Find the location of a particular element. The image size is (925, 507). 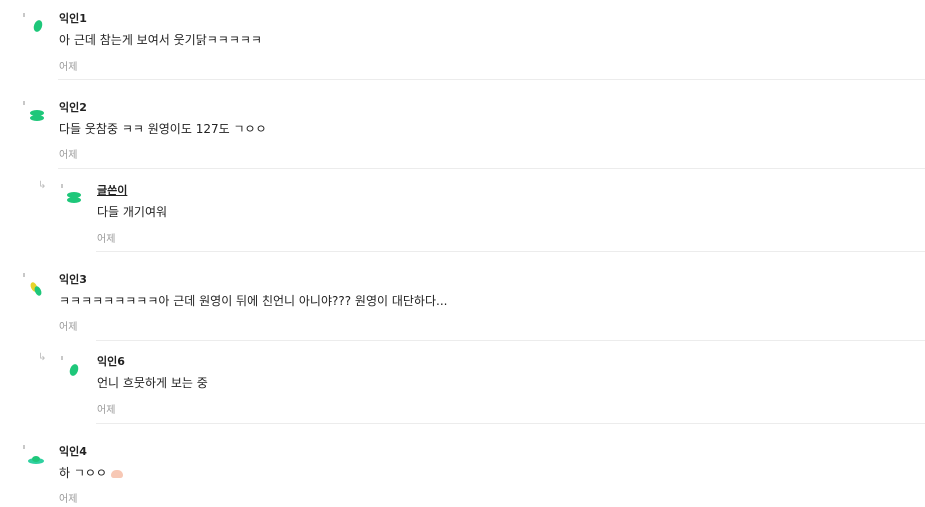

comment-item: 익인4 하 ㄱㅇㅇ 어제 is located at coordinates (462, 469).